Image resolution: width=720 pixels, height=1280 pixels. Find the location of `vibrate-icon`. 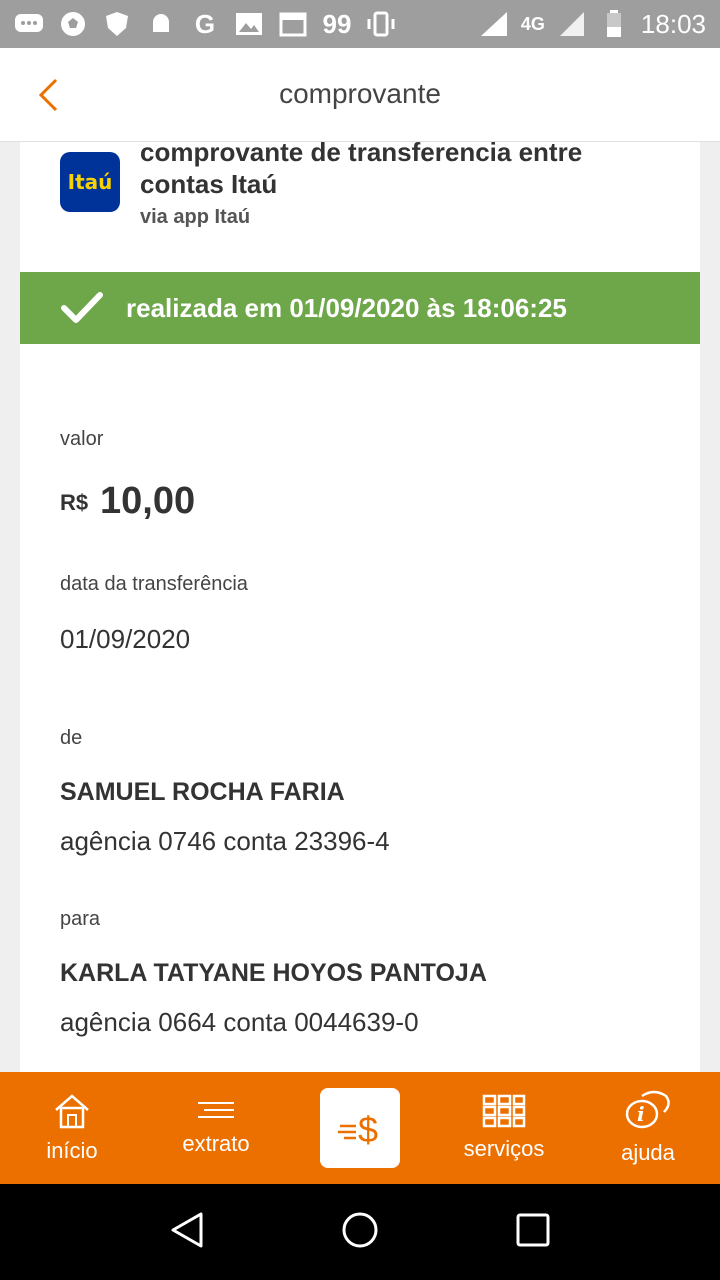

vibrate-icon is located at coordinates (381, 24).